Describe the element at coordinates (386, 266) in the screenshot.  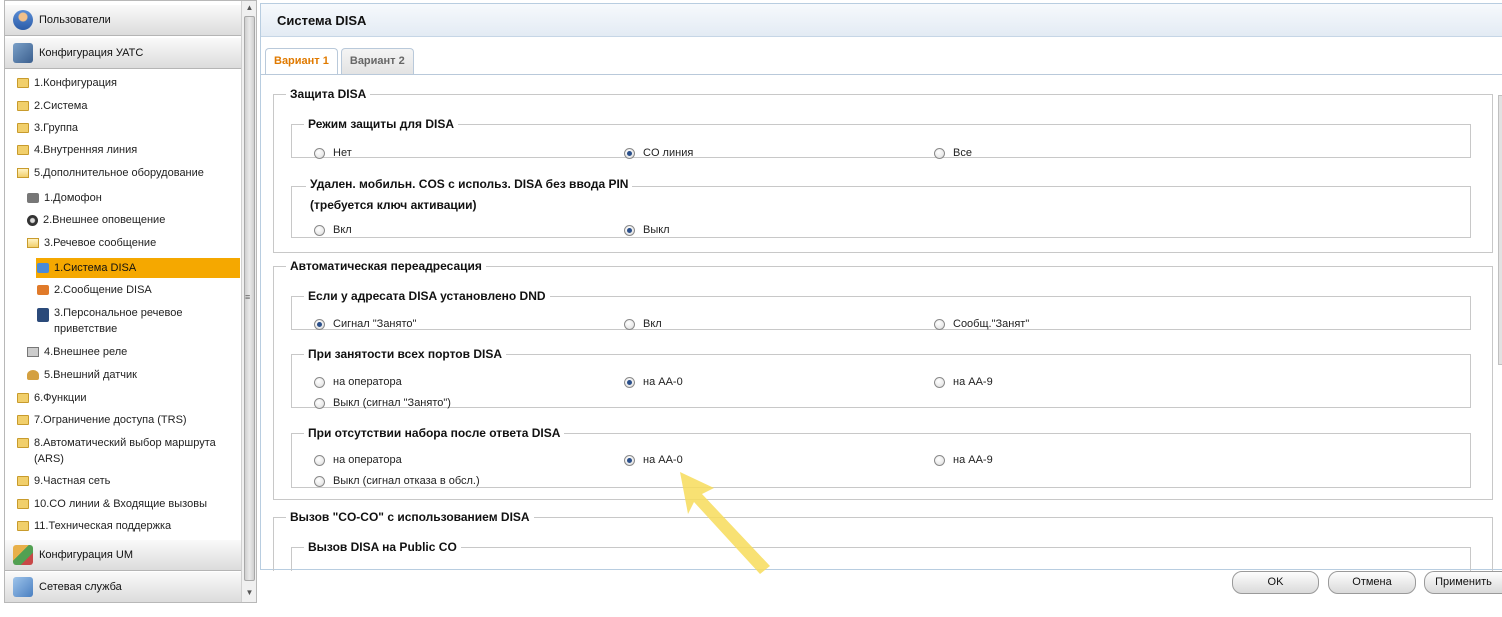
I see `group-title: Автоматическая переадресация` at that location.